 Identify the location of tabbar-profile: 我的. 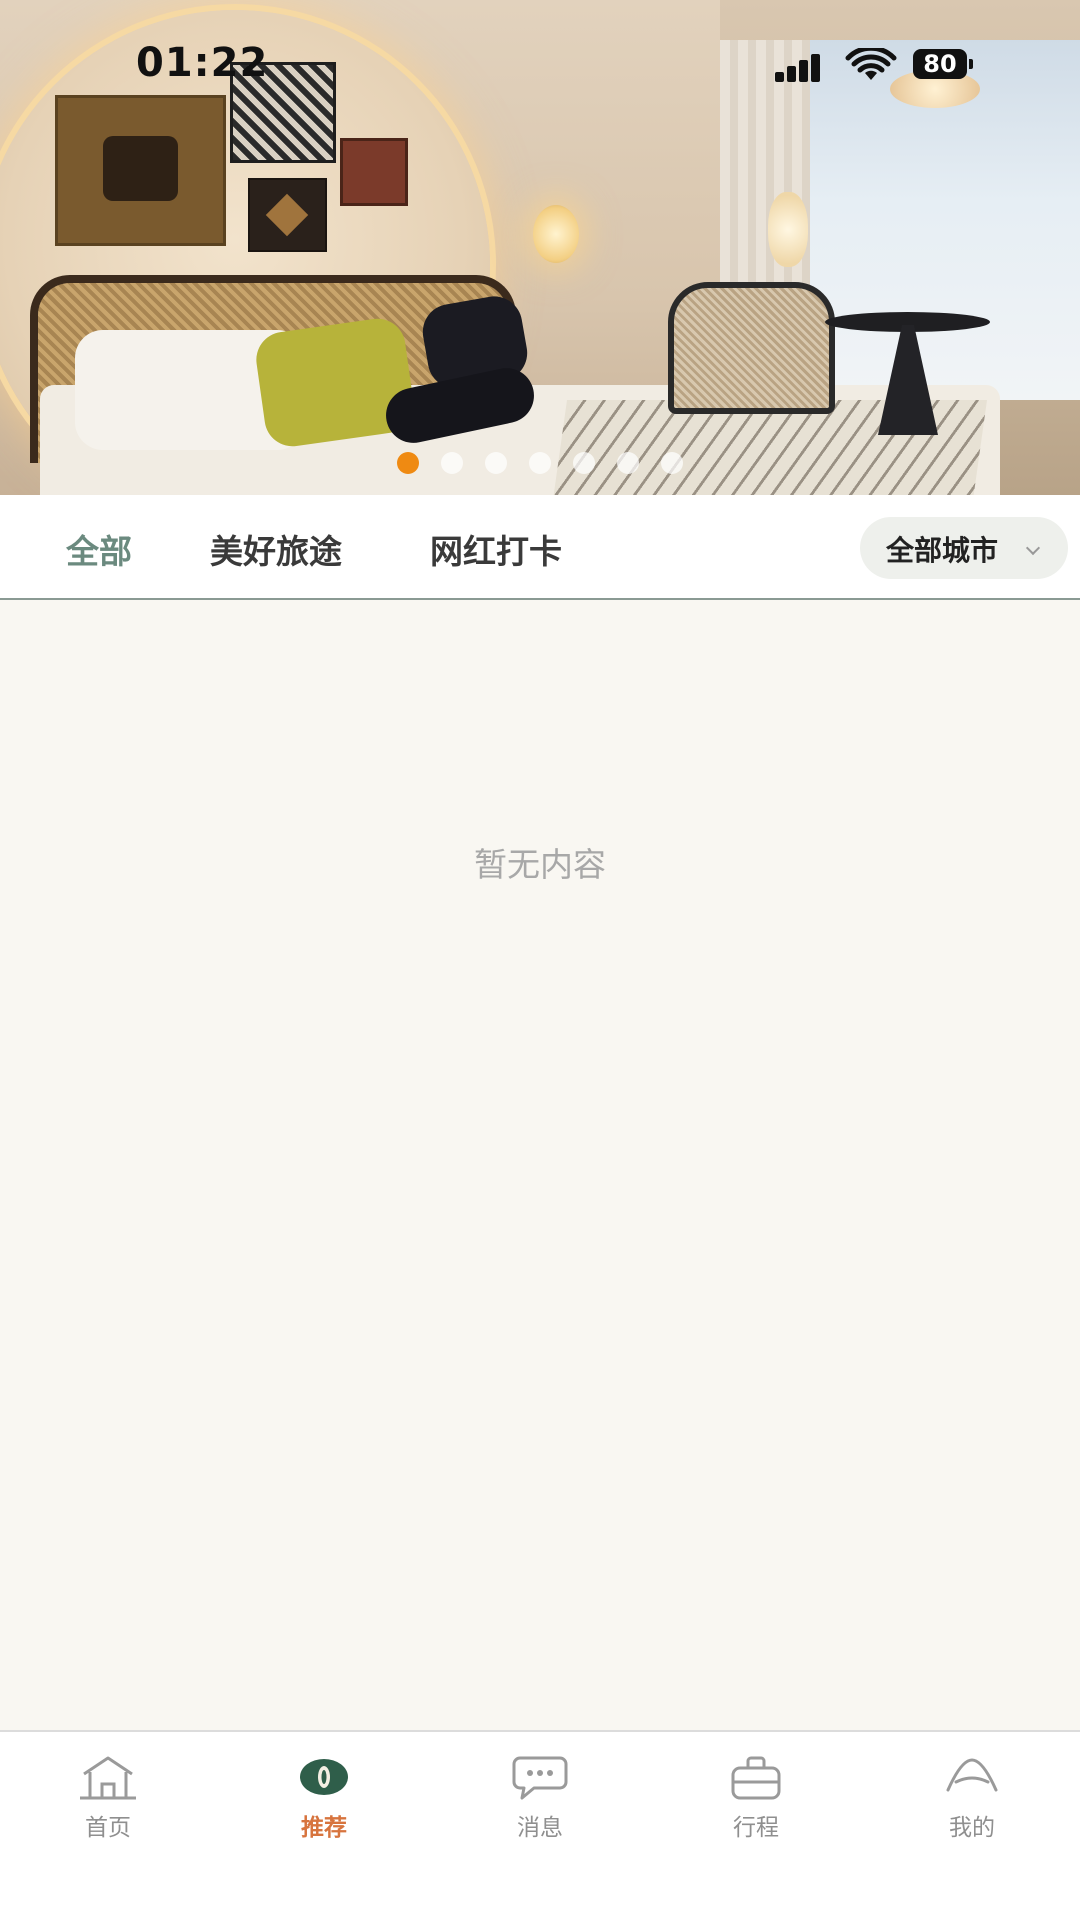
(972, 1802).